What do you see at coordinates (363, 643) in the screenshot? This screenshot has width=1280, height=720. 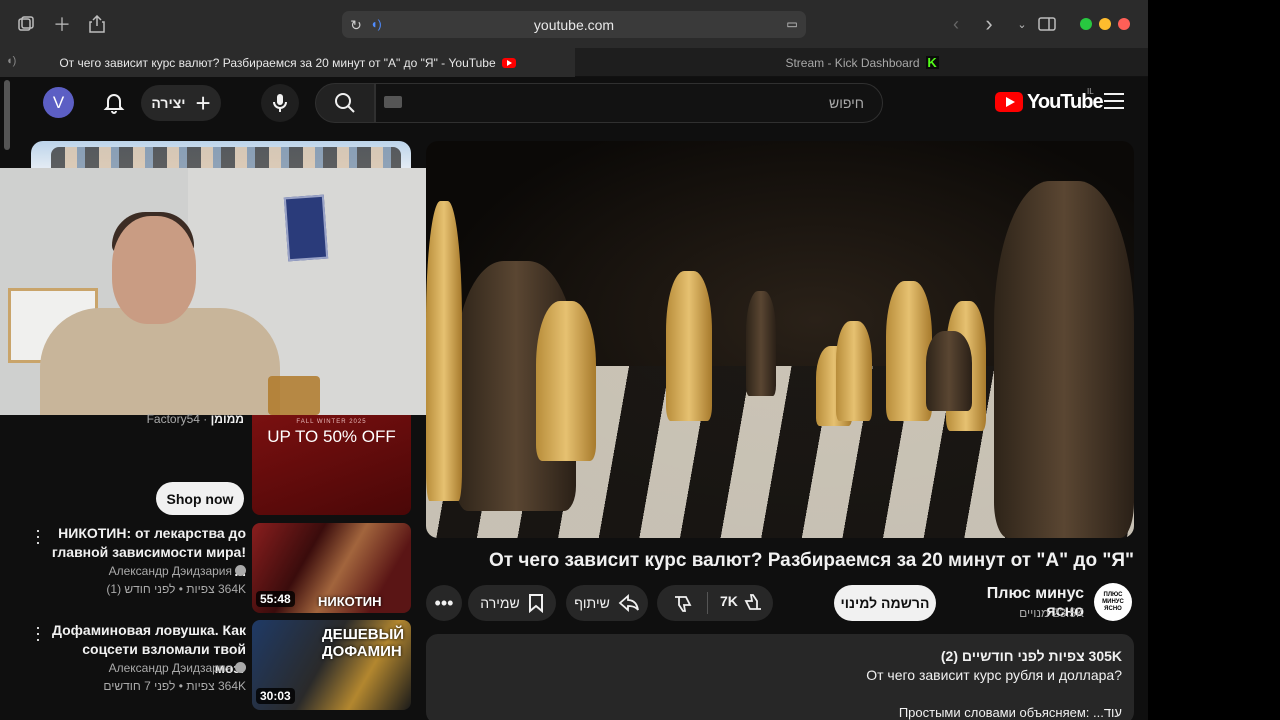 I see `thumbnail-text: ДЕШЕВЫЙ ДОФАМИН` at bounding box center [363, 643].